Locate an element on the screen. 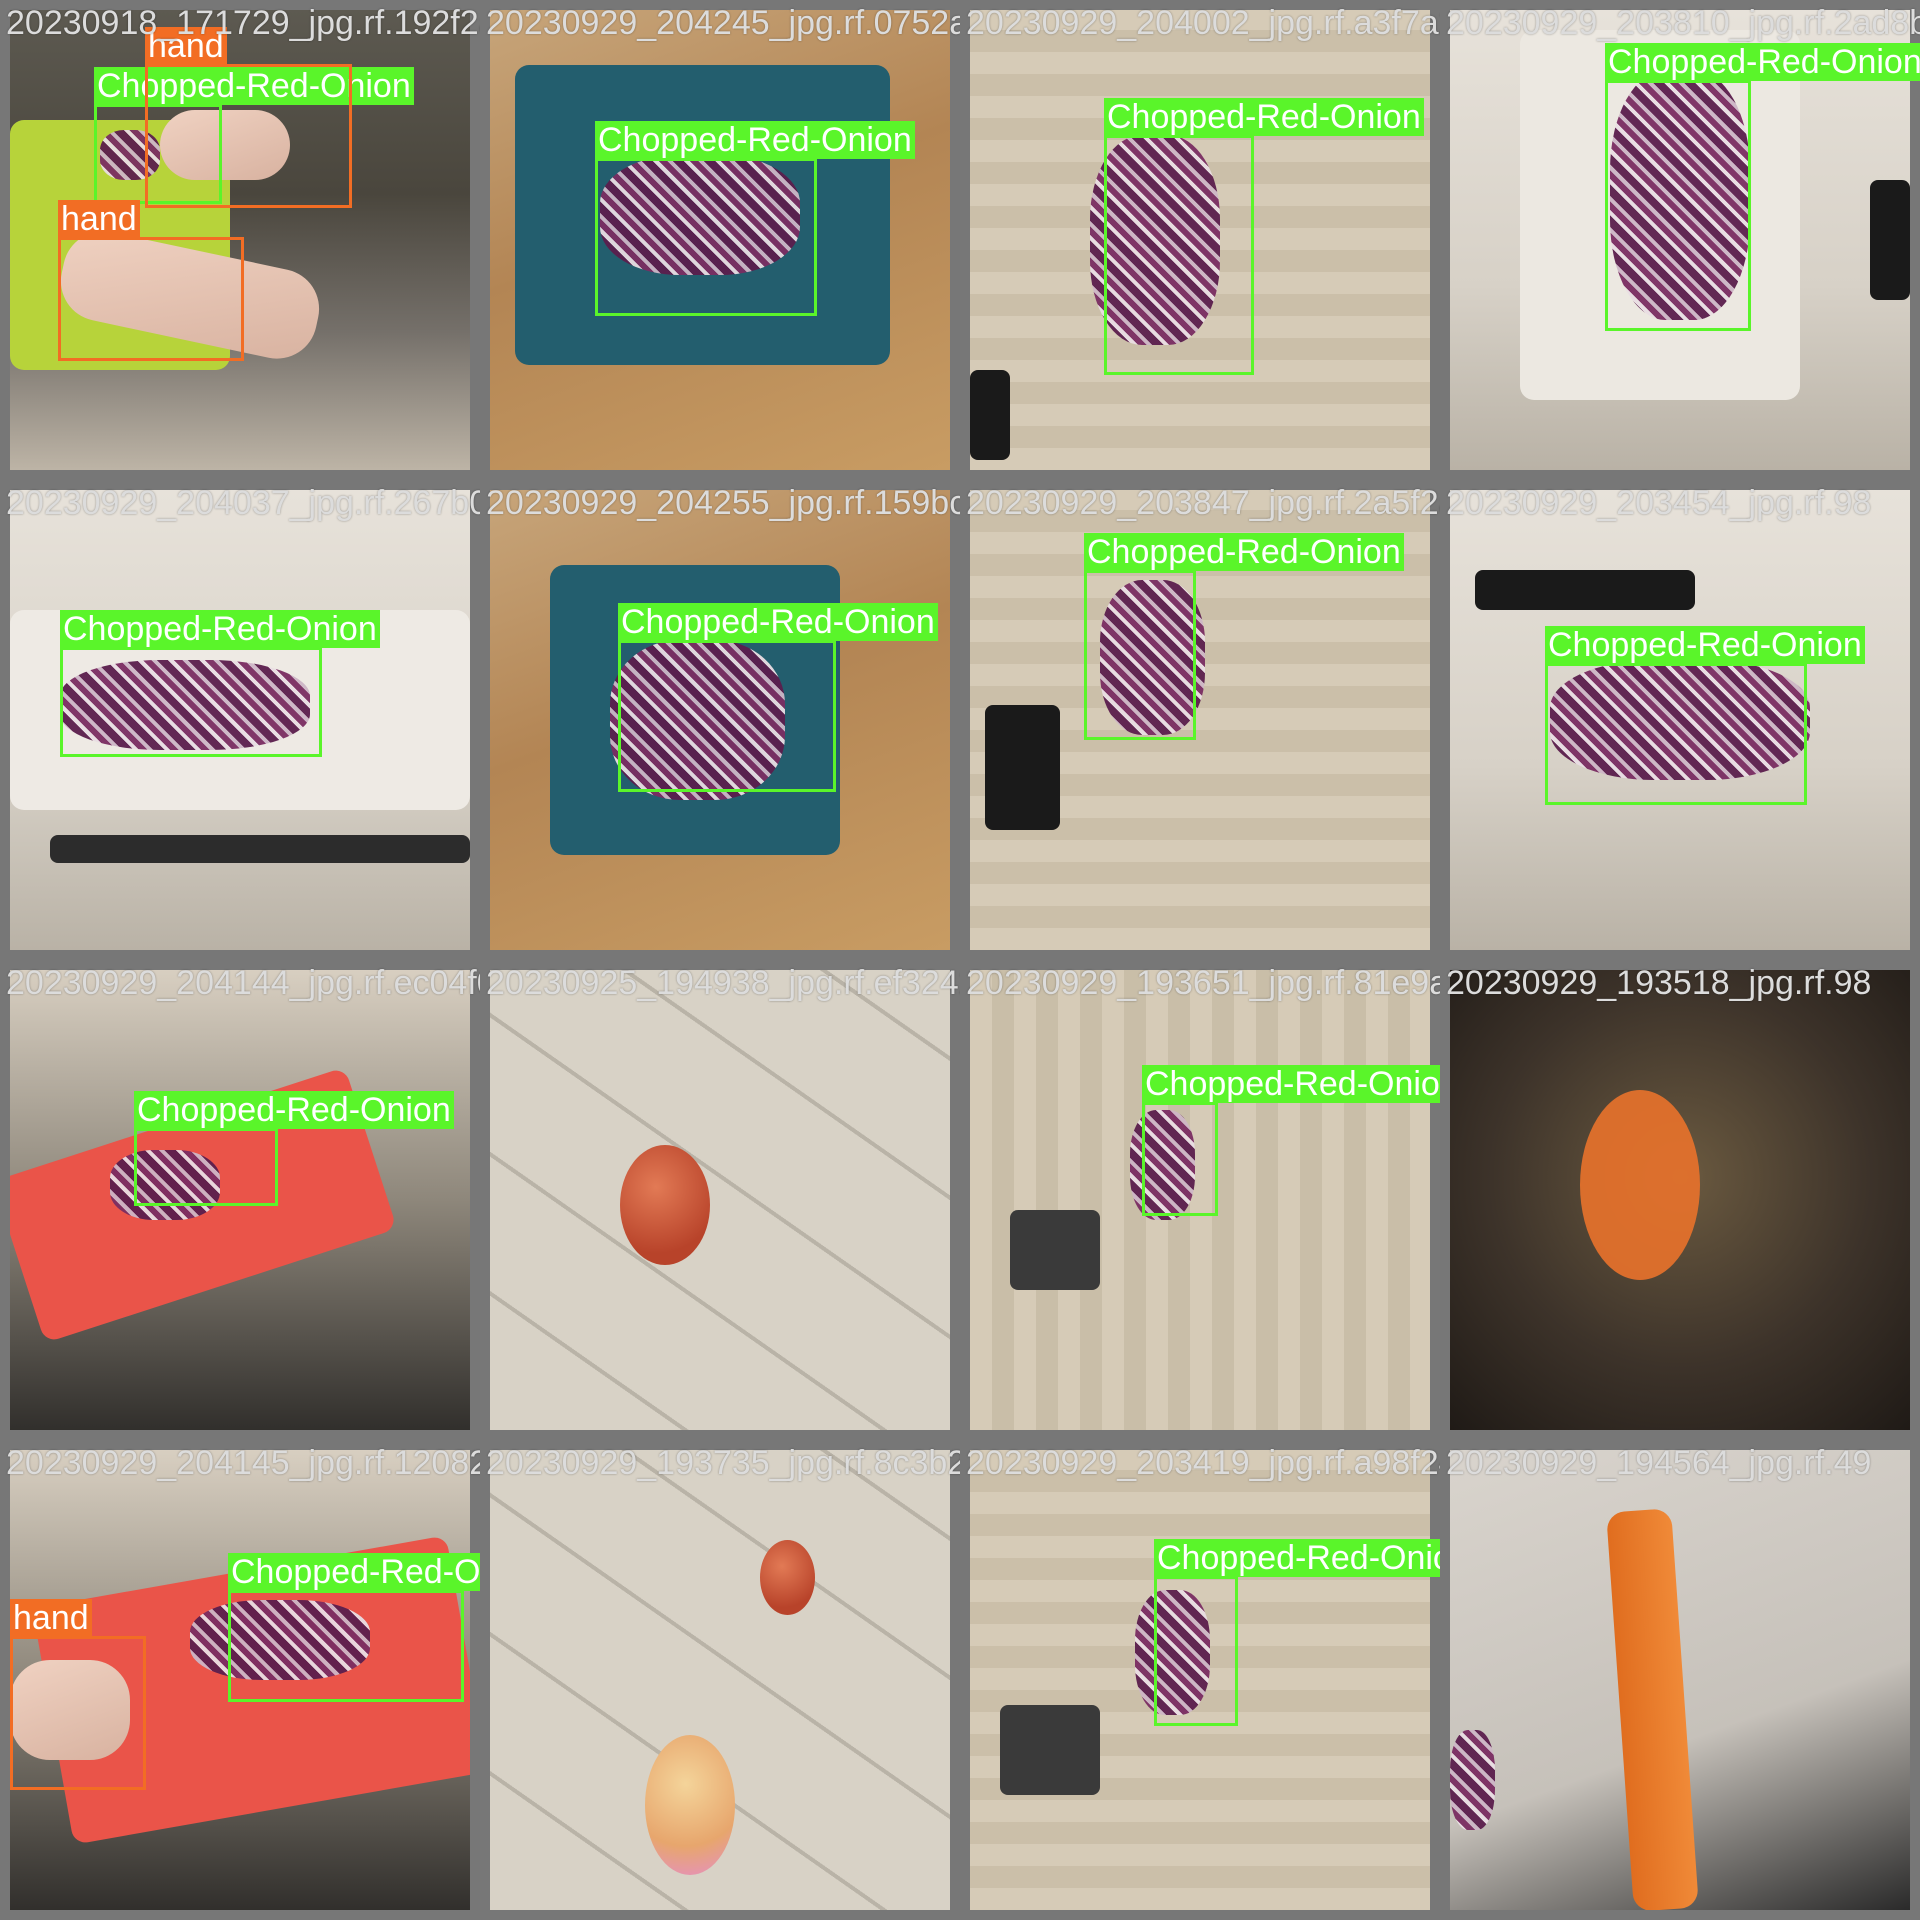  tile-14: 20230929_193735_jpg.rf.8c3b2d1f3a9c2039 is located at coordinates (720, 1680).